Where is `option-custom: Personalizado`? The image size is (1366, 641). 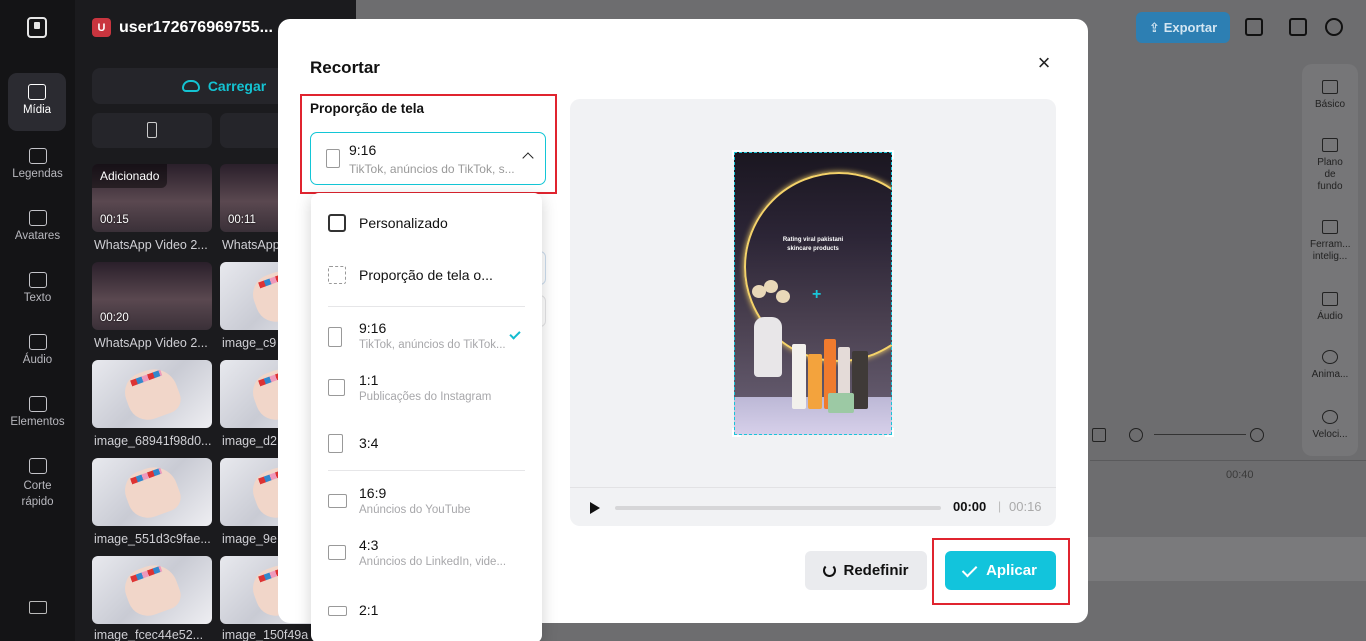
option-custom: Personalizado is located at coordinates (426, 224).